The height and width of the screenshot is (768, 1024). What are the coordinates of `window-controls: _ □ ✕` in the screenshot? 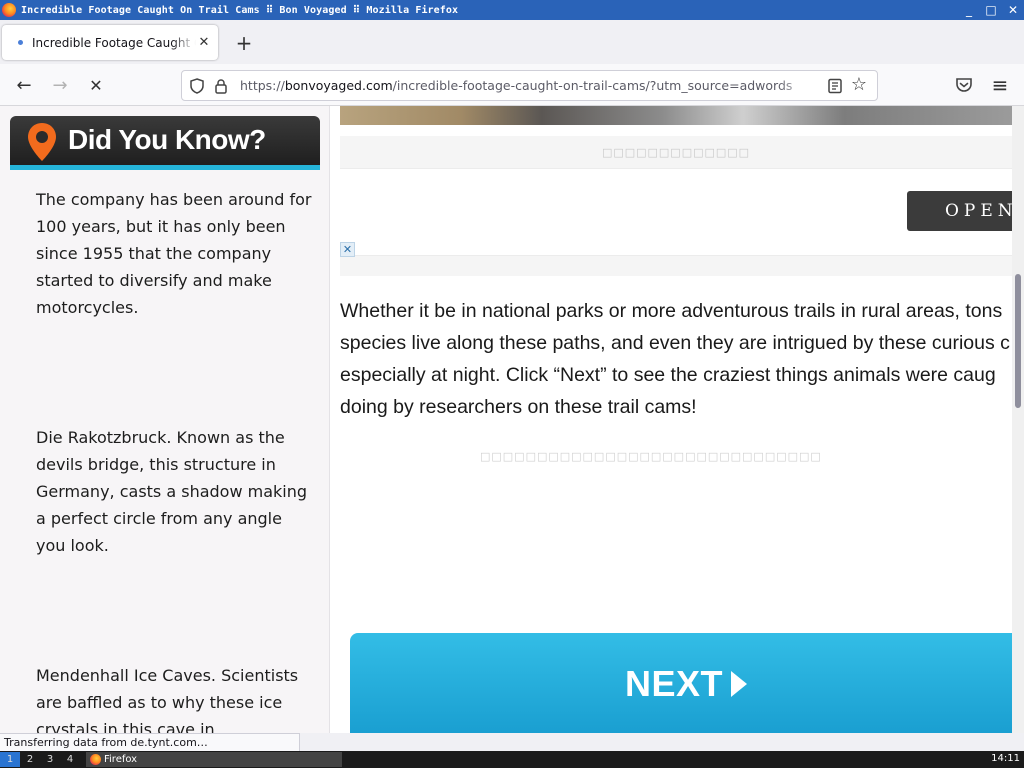 It's located at (991, 10).